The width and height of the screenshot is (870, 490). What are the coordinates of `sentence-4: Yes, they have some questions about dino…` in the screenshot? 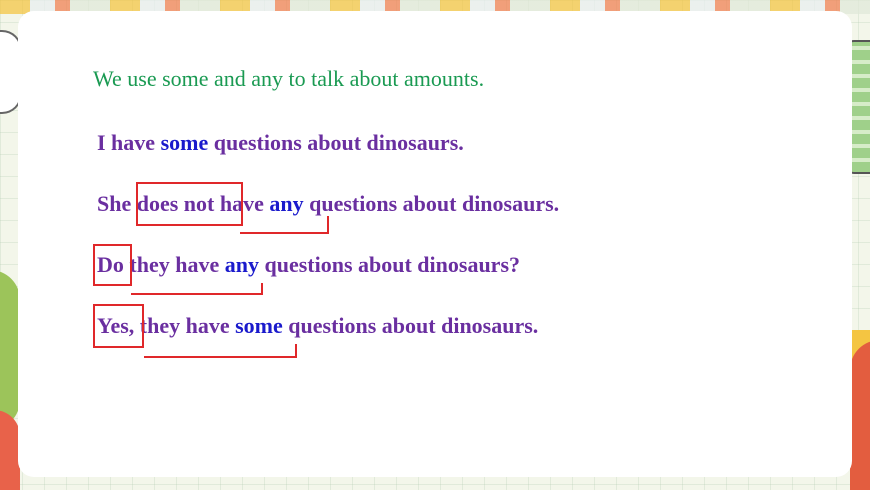 It's located at (317, 326).